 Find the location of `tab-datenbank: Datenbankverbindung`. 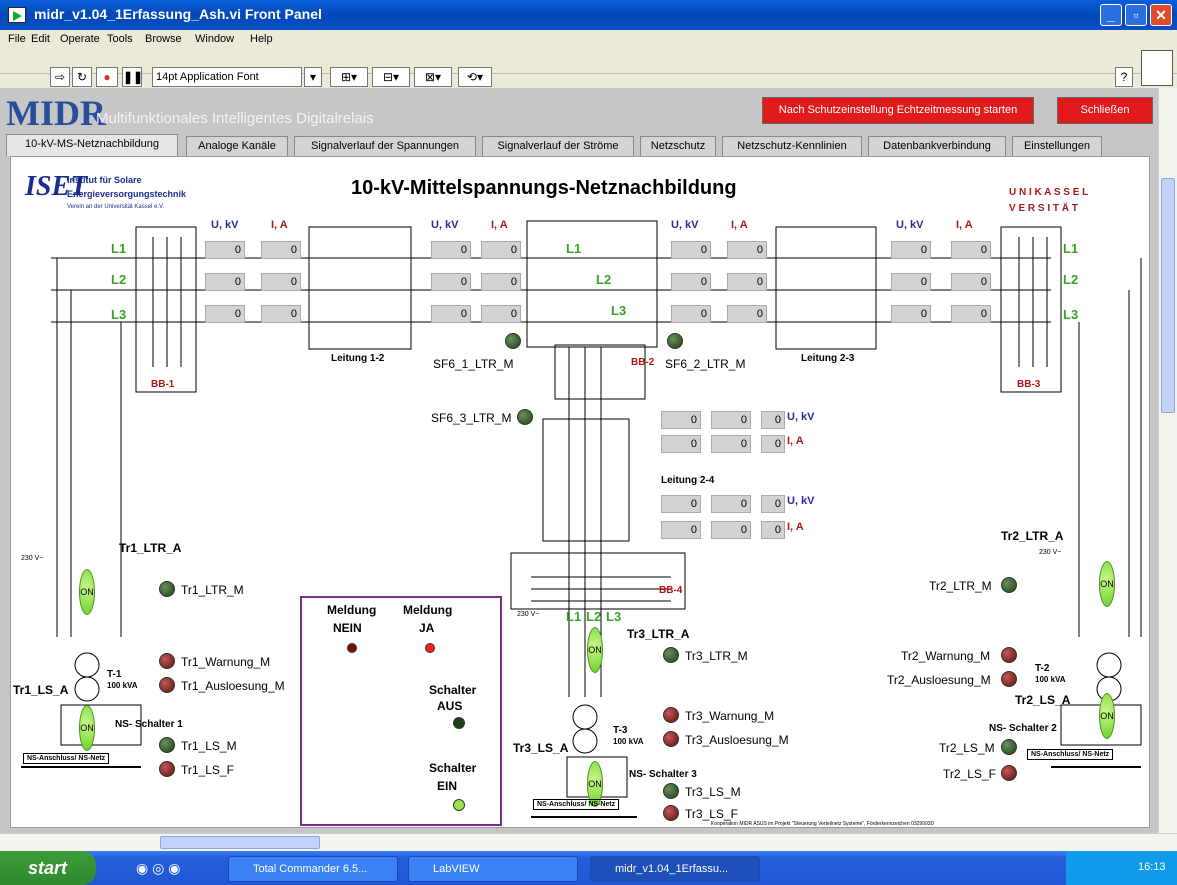

tab-datenbank: Datenbankverbindung is located at coordinates (937, 146).